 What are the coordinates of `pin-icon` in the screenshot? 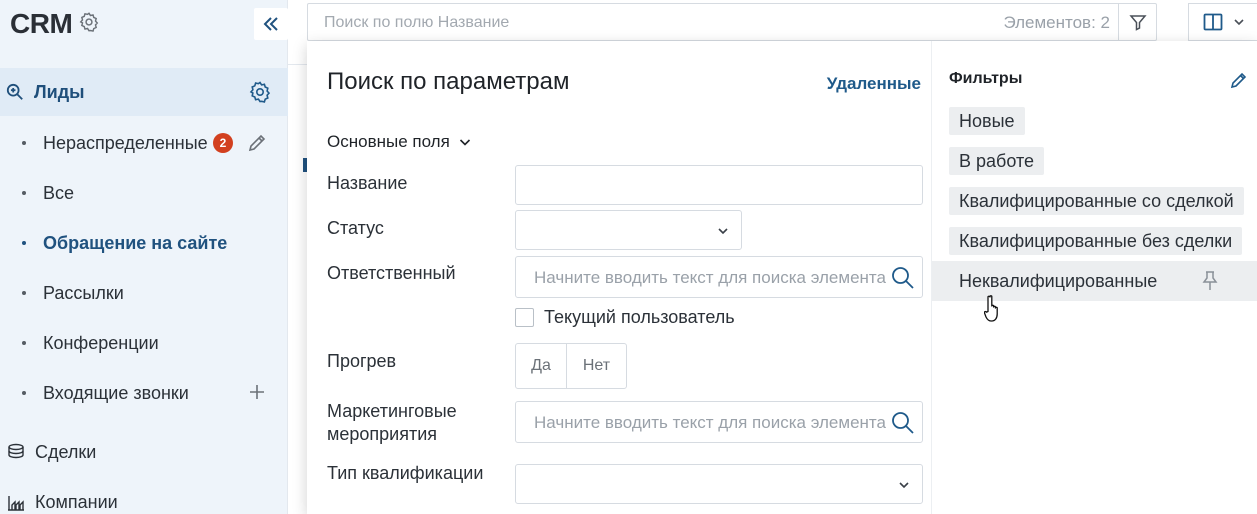 It's located at (1210, 283).